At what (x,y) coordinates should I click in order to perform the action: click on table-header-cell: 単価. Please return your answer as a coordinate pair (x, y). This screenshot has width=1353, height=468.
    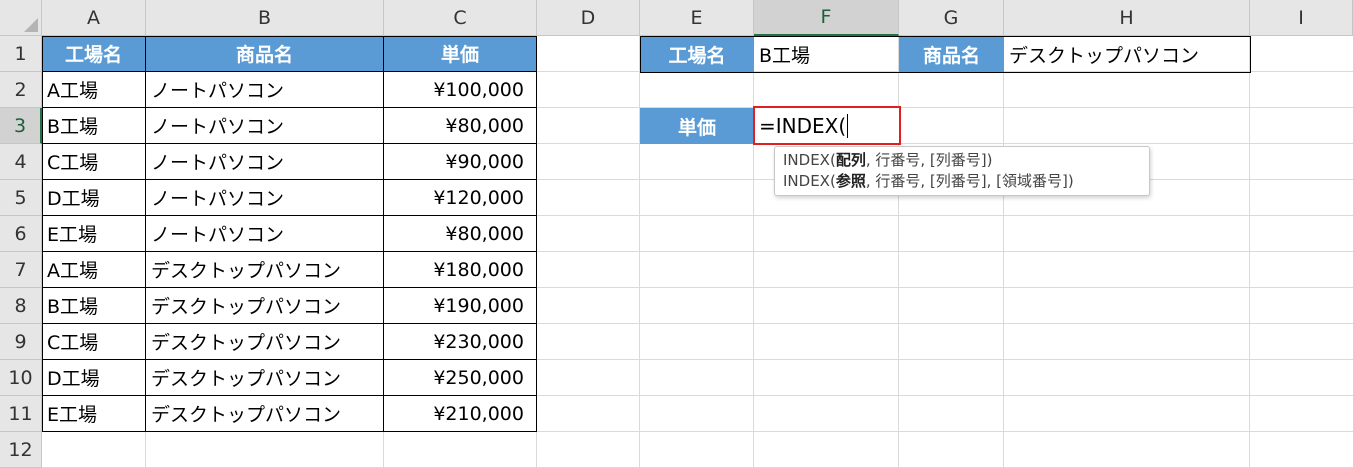
    Looking at the image, I should click on (460, 54).